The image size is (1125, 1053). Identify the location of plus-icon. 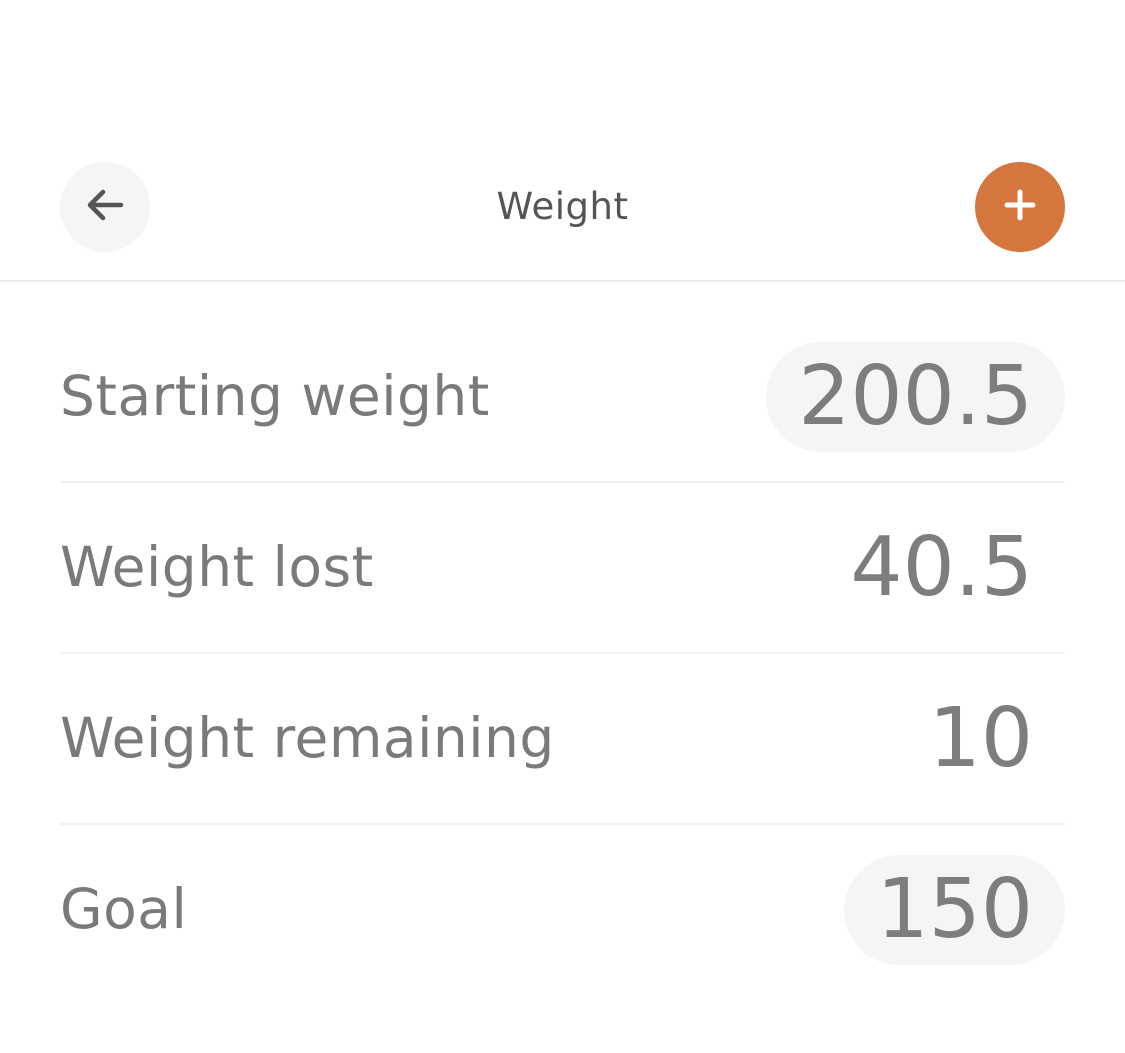
(1020, 207).